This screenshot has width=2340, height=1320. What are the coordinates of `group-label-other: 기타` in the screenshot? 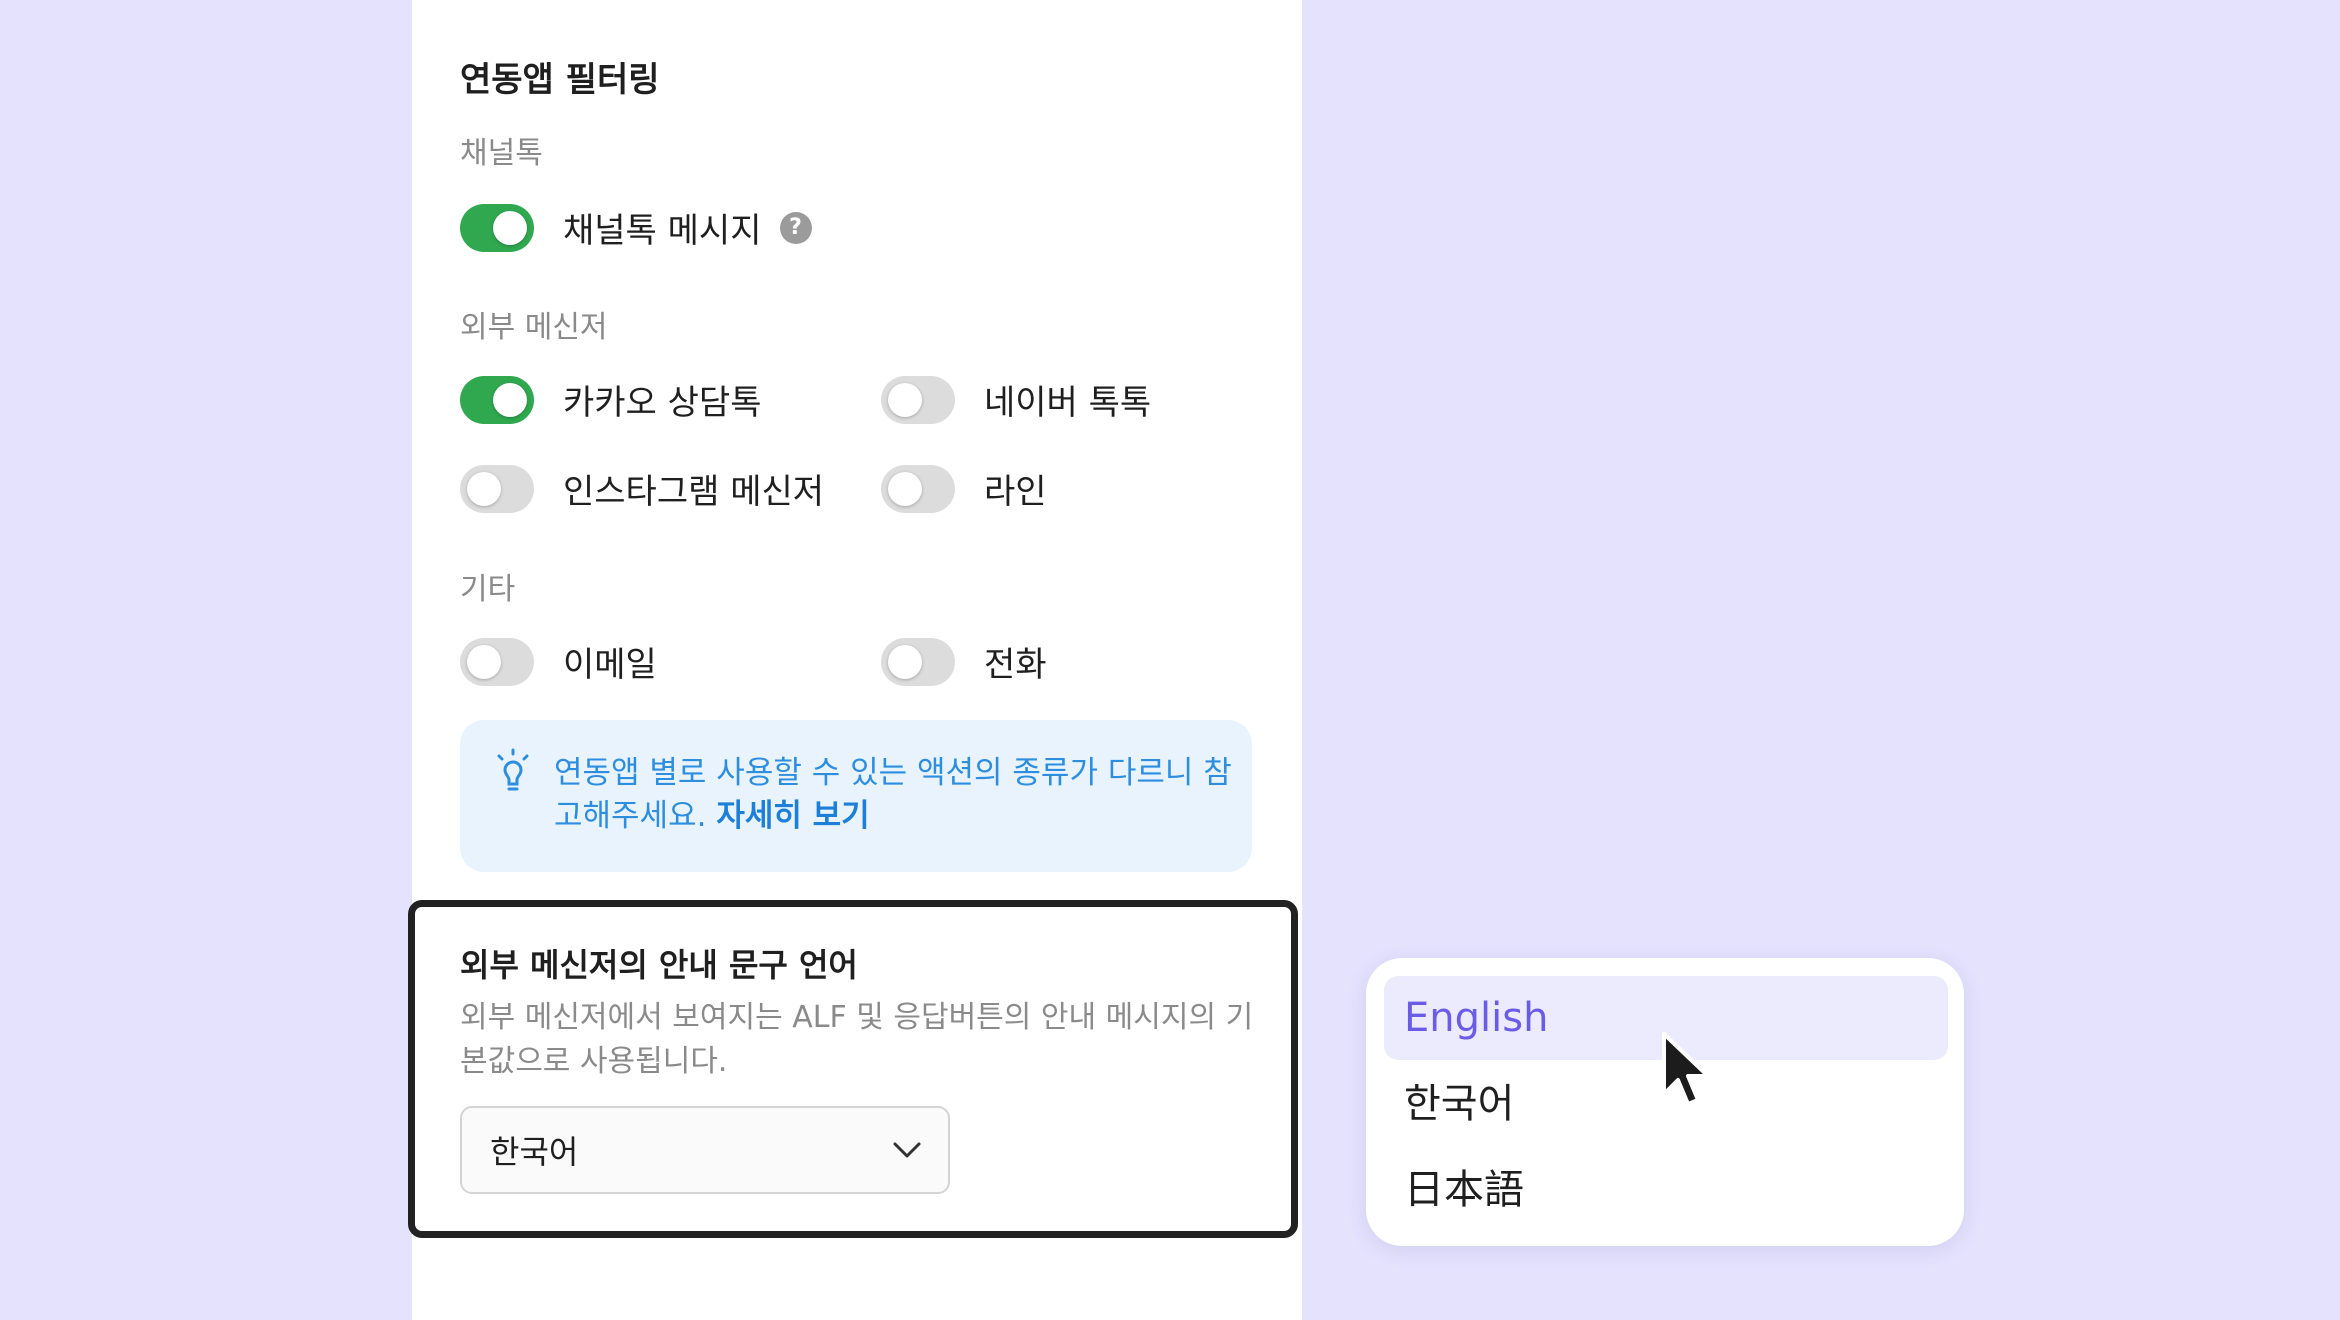 It's located at (488, 589).